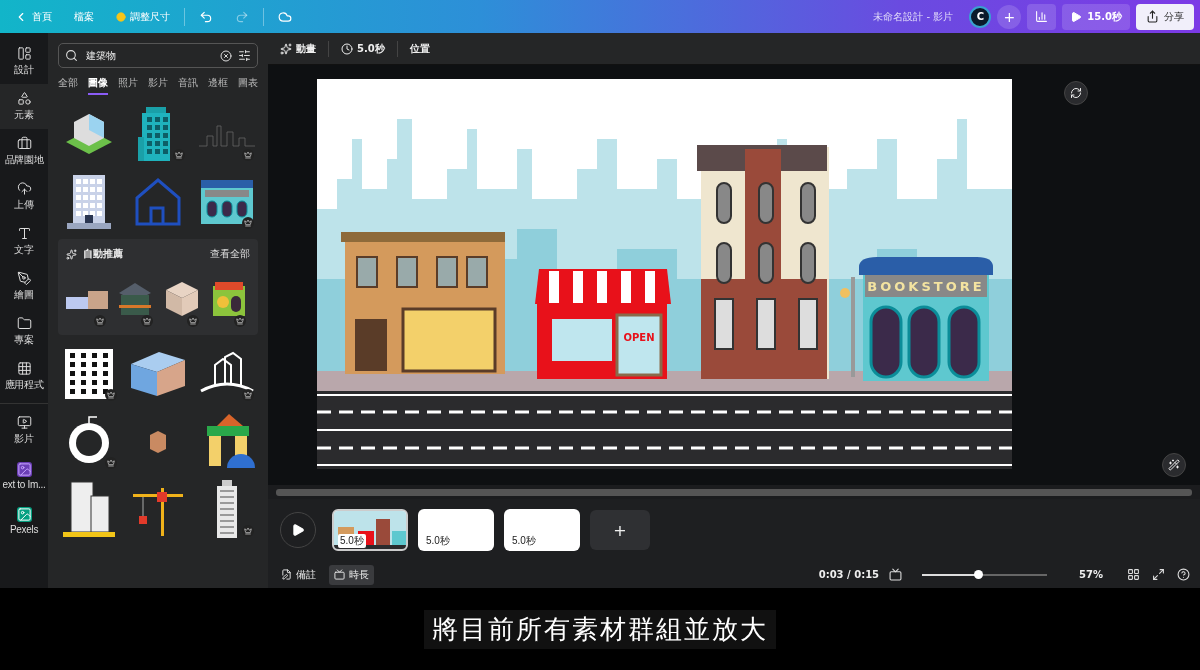 The height and width of the screenshot is (670, 1200). I want to click on open-sign: OPEN, so click(638, 337).